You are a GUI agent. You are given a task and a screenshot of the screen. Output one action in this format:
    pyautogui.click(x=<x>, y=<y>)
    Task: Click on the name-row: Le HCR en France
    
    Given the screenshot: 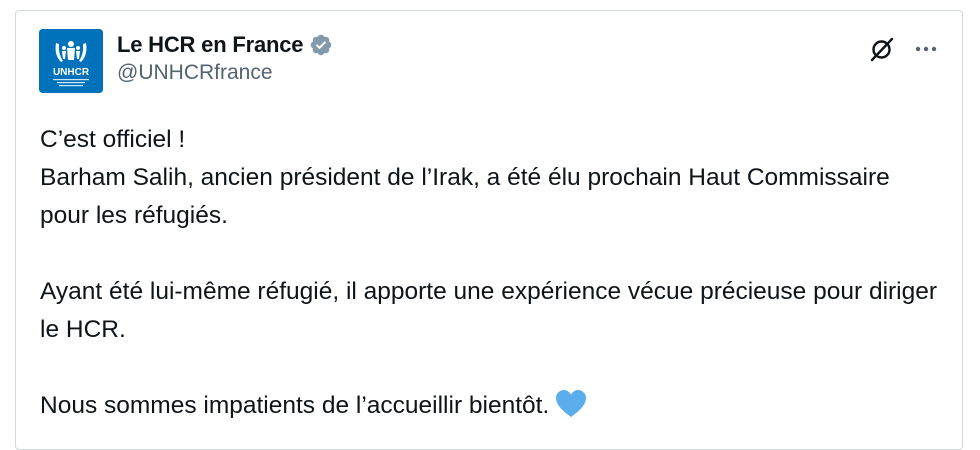 What is the action you would take?
    pyautogui.click(x=225, y=45)
    